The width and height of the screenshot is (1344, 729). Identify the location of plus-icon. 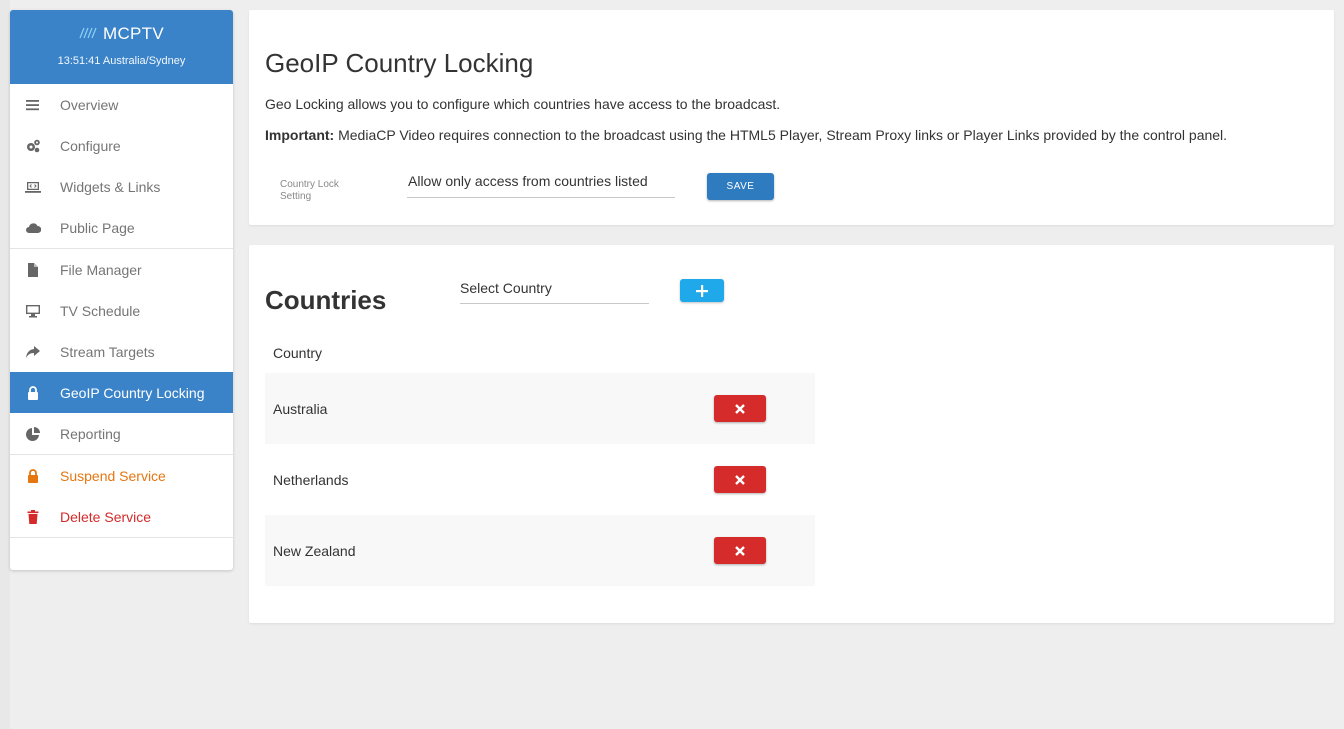
(702, 290).